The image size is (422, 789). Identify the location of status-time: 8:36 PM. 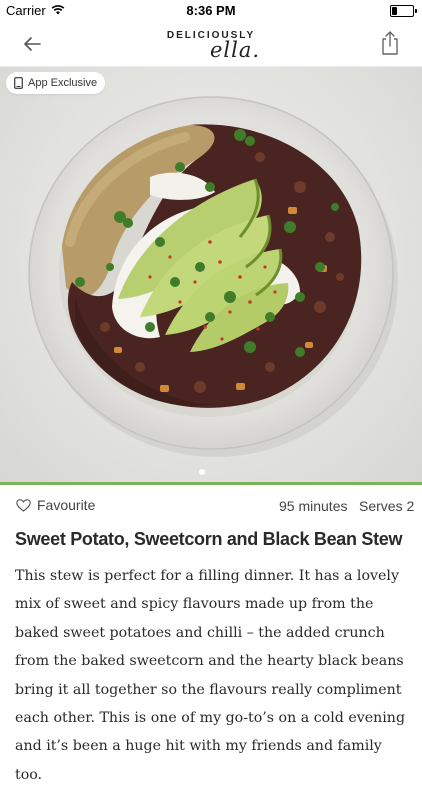
(211, 10).